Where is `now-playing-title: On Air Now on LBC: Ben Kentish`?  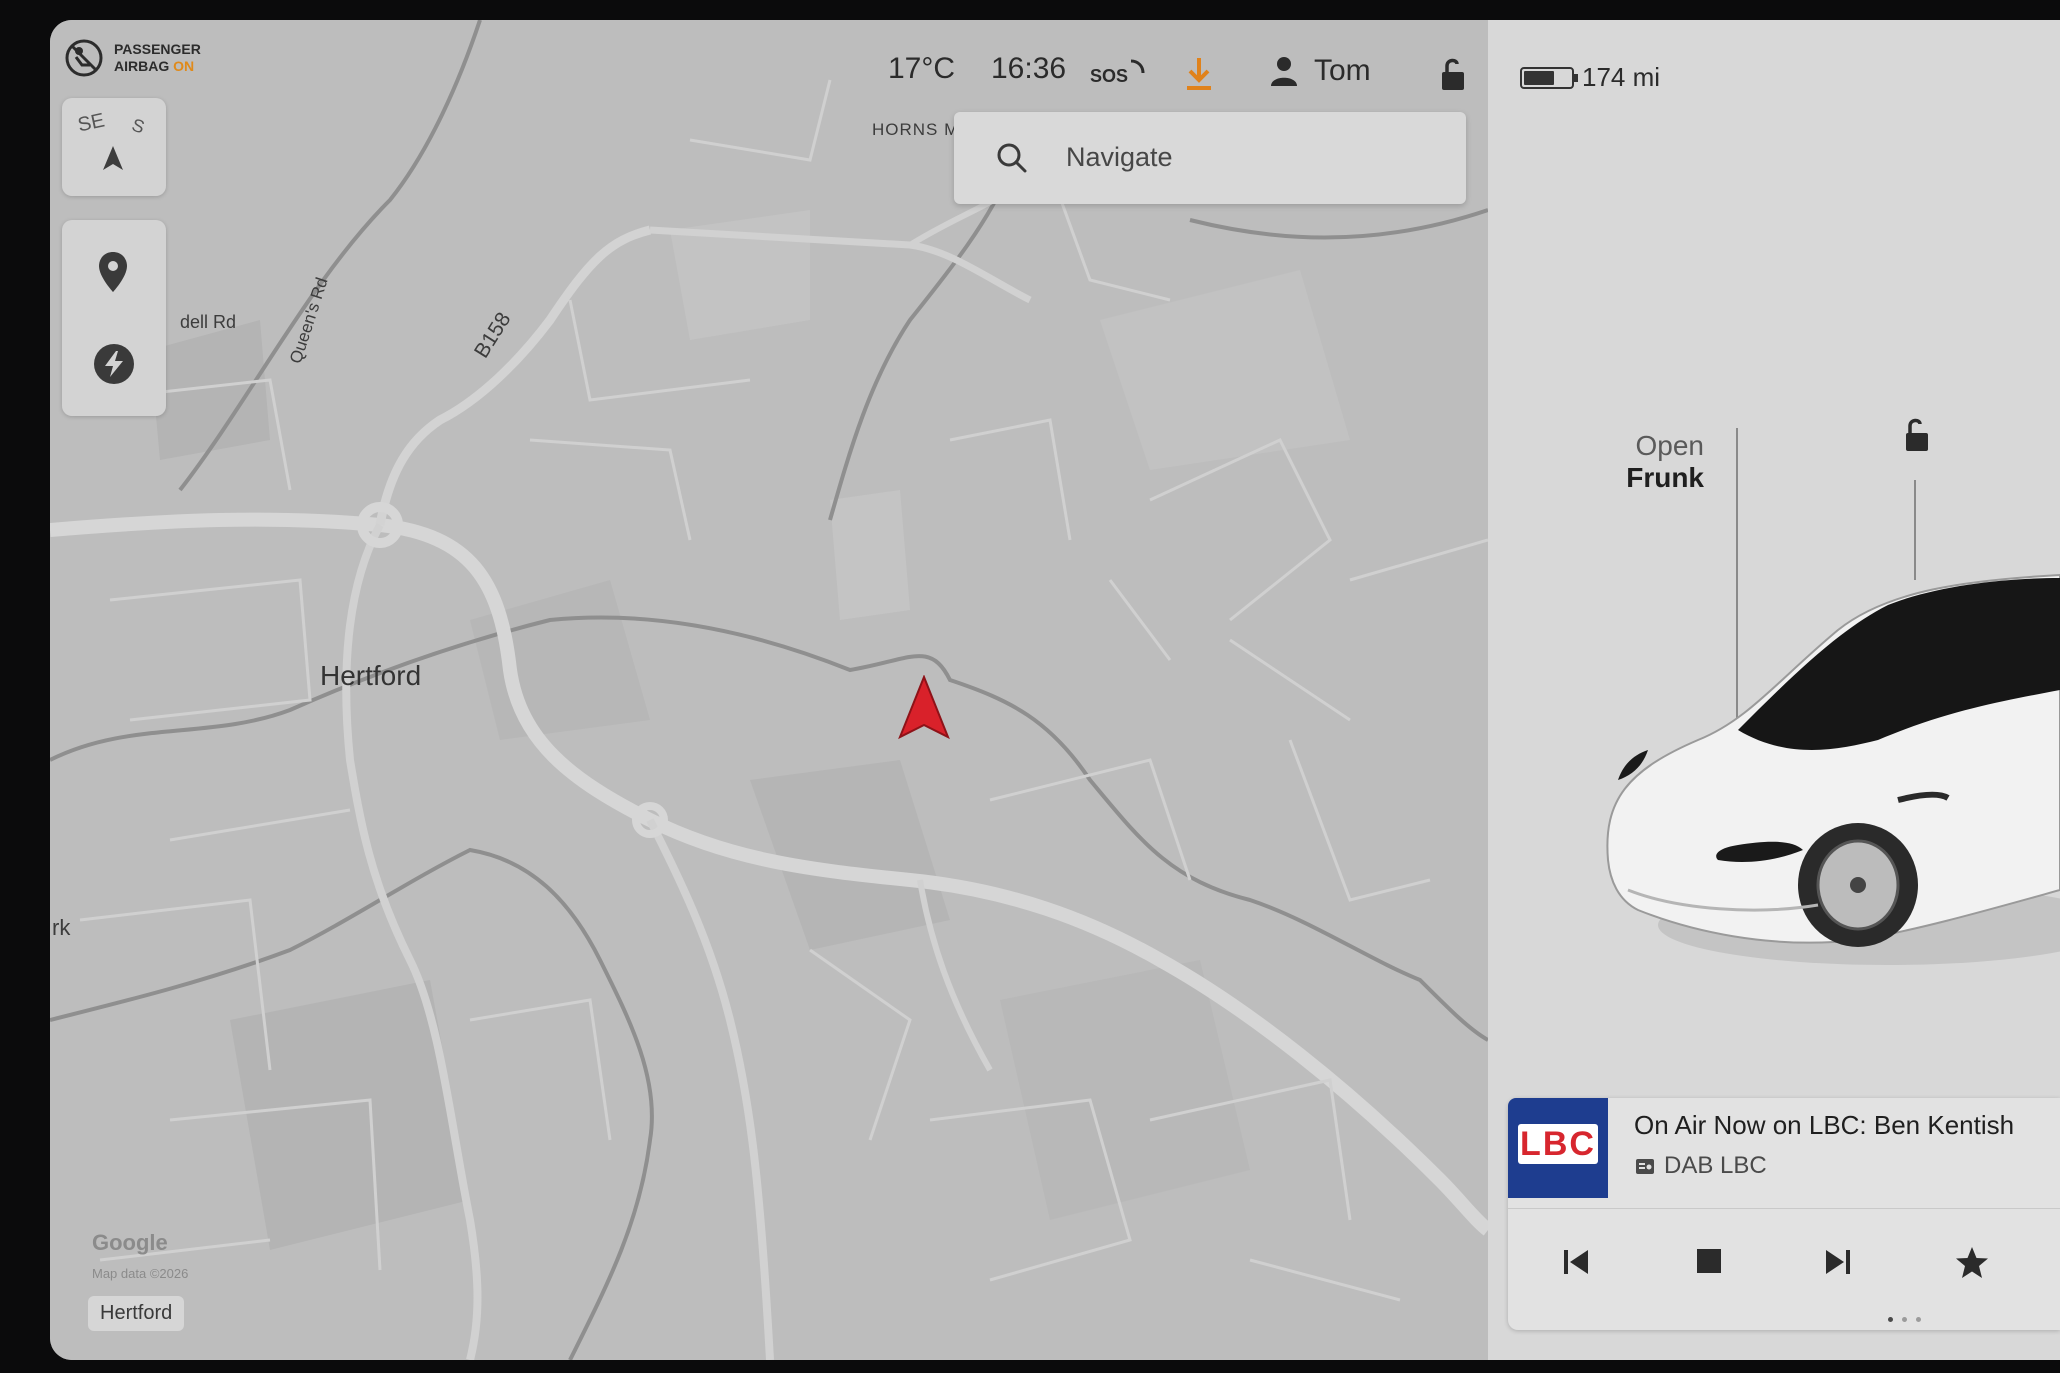 now-playing-title: On Air Now on LBC: Ben Kentish is located at coordinates (1824, 1125).